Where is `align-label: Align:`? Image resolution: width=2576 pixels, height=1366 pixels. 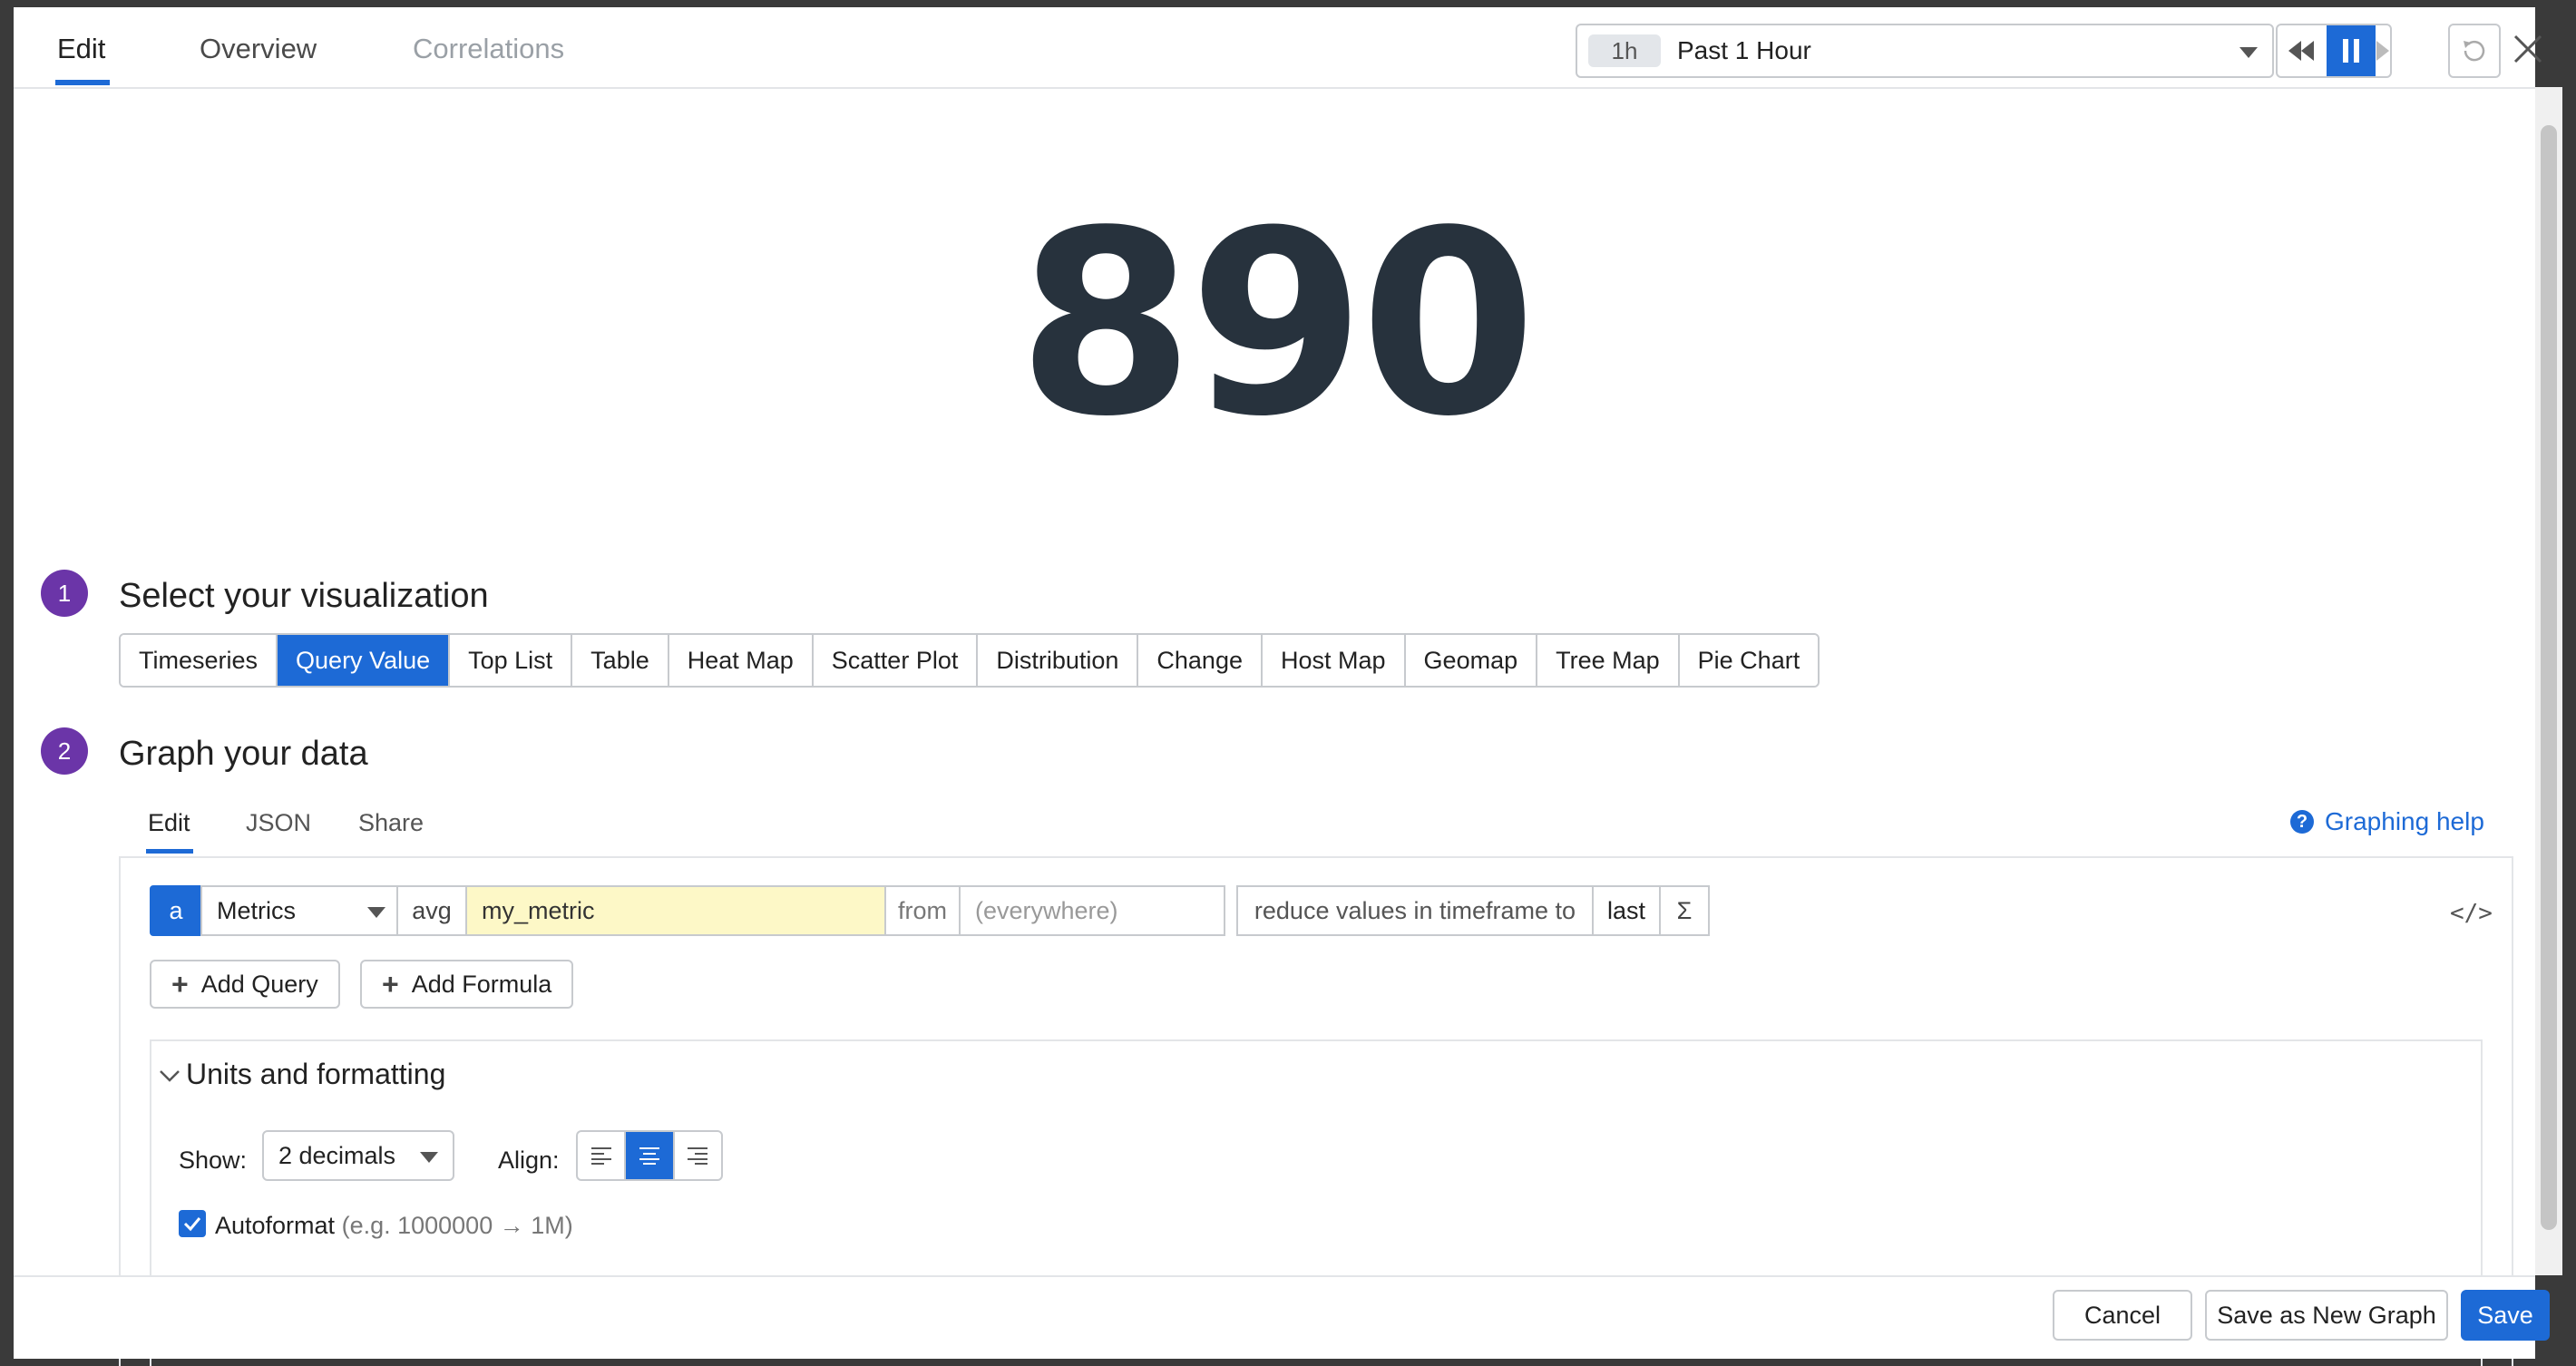
align-label: Align: is located at coordinates (529, 1160).